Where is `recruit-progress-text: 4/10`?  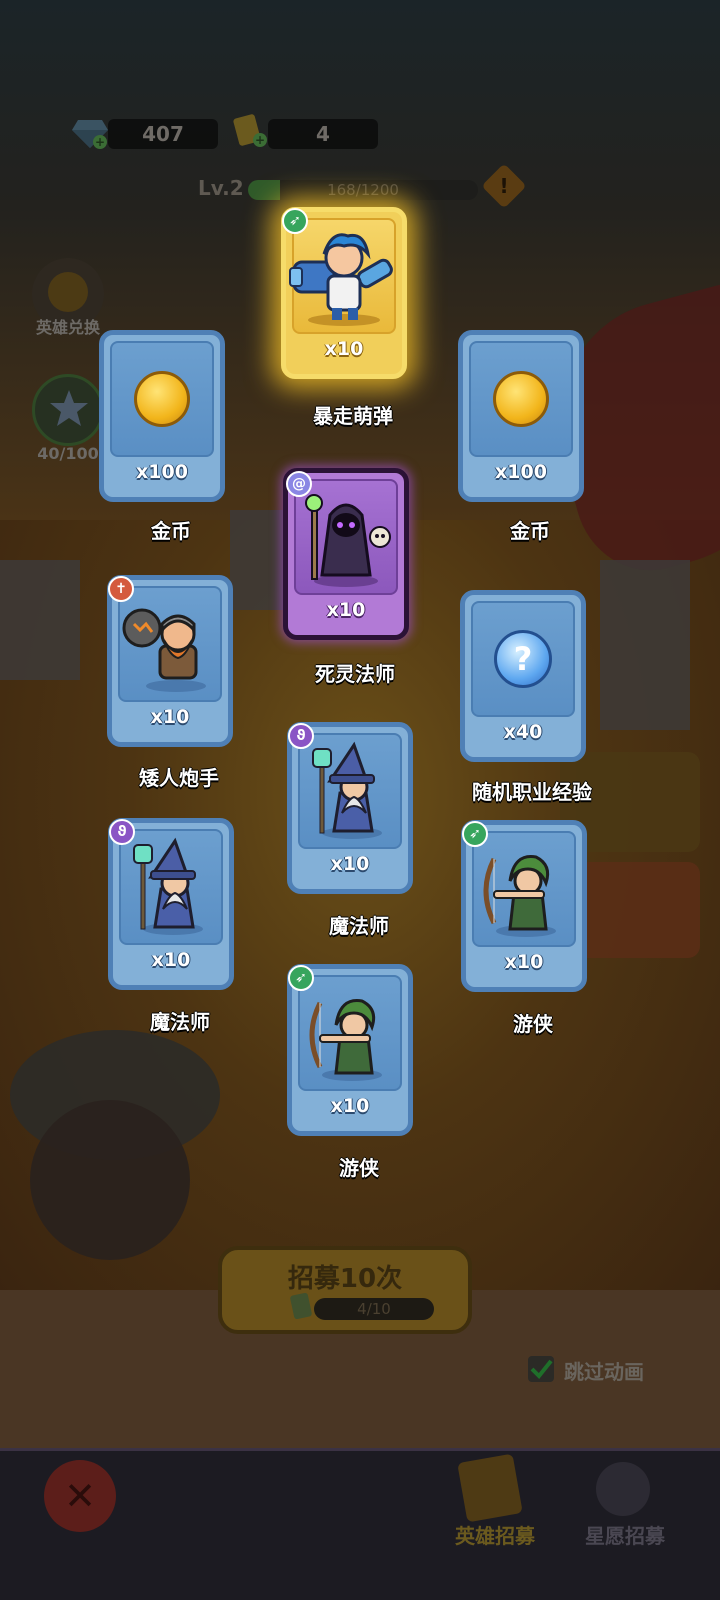 recruit-progress-text: 4/10 is located at coordinates (374, 1309).